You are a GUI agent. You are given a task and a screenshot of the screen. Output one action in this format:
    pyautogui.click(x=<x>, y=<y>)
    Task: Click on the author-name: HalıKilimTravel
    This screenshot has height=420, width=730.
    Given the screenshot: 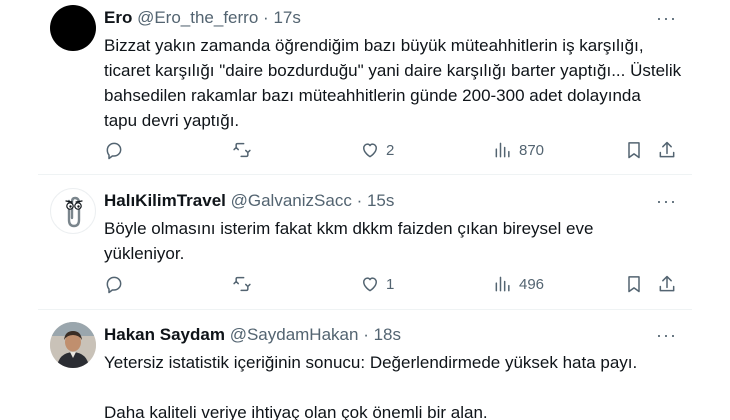 What is the action you would take?
    pyautogui.click(x=165, y=200)
    